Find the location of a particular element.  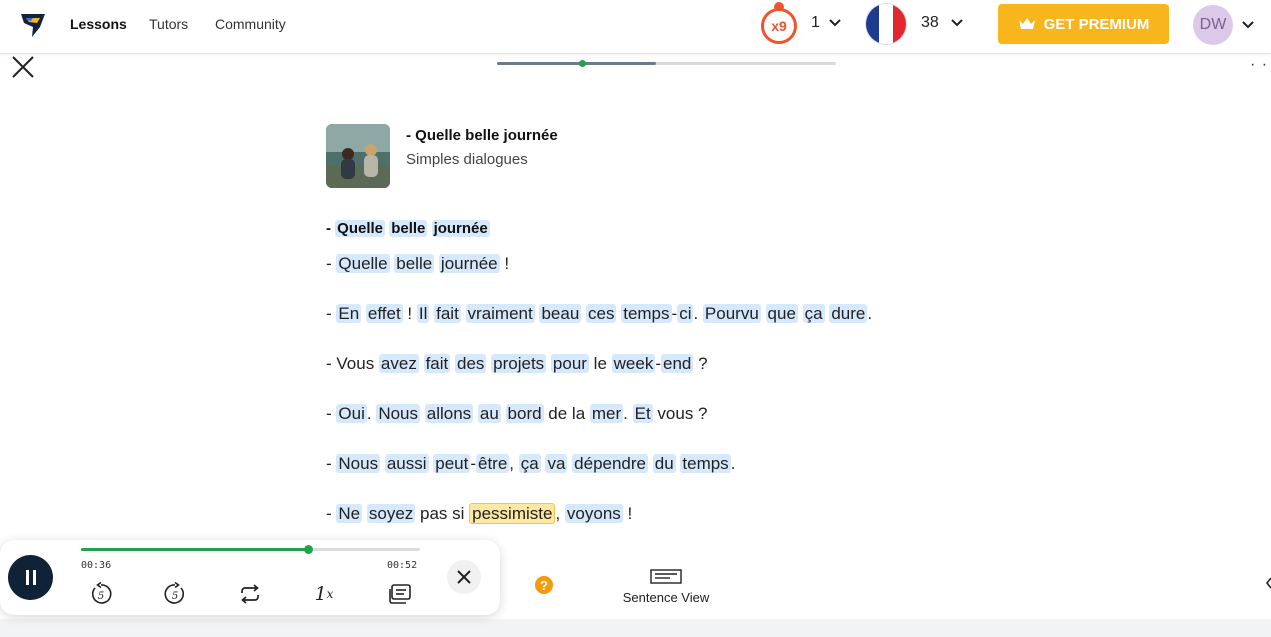

dialogue-word: effet is located at coordinates (384, 313).